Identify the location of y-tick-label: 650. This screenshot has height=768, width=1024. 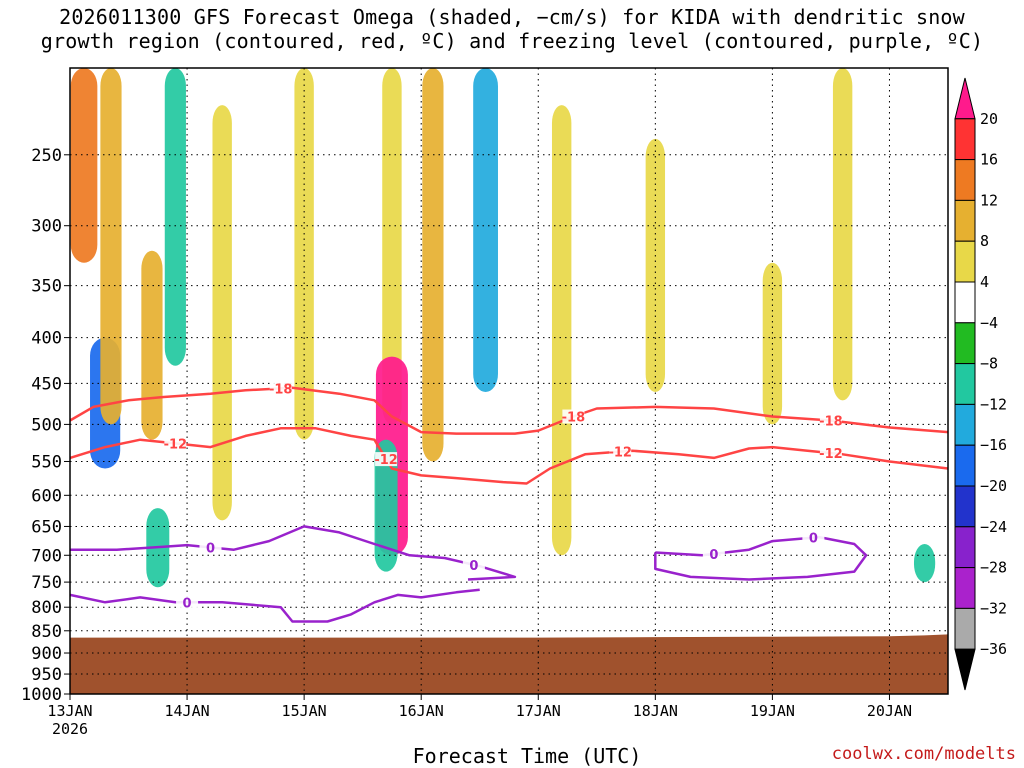
(46, 527).